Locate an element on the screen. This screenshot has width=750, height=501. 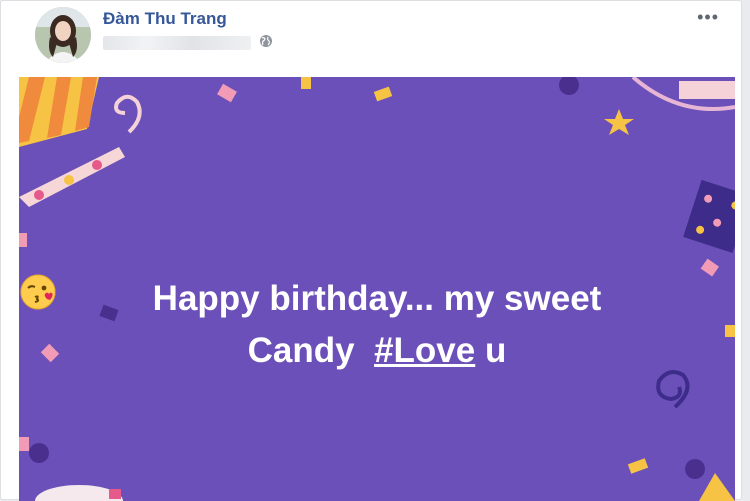
hashtag-love-link: #Love is located at coordinates (424, 350).